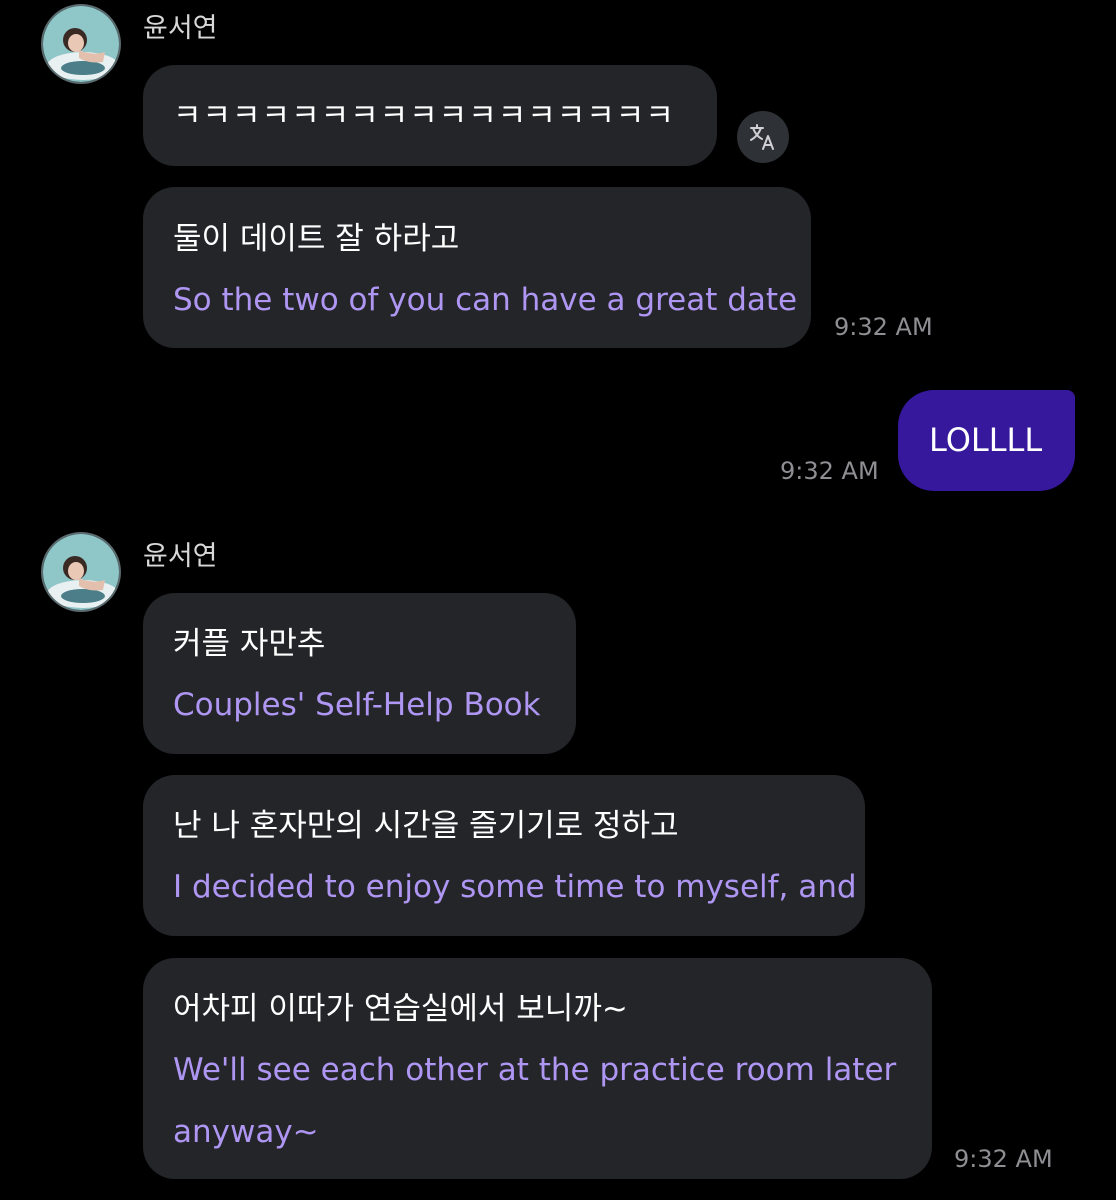 The image size is (1116, 1200). What do you see at coordinates (316, 239) in the screenshot?
I see `message-text: 둘이 데이트 잘 하라고` at bounding box center [316, 239].